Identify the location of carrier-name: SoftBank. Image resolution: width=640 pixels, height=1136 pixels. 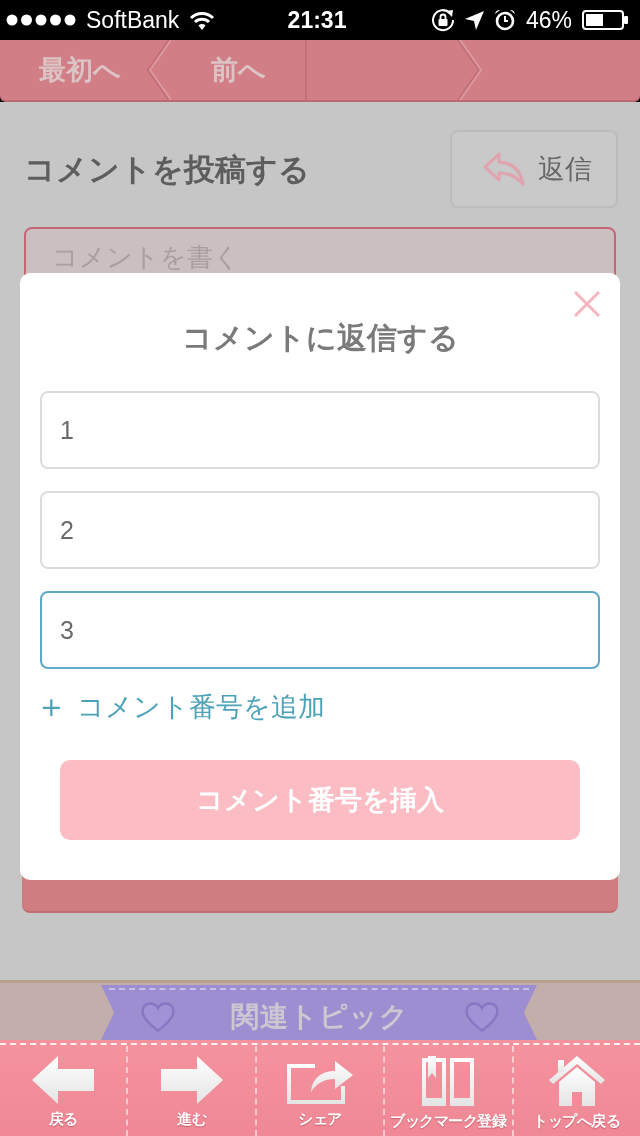
(133, 20).